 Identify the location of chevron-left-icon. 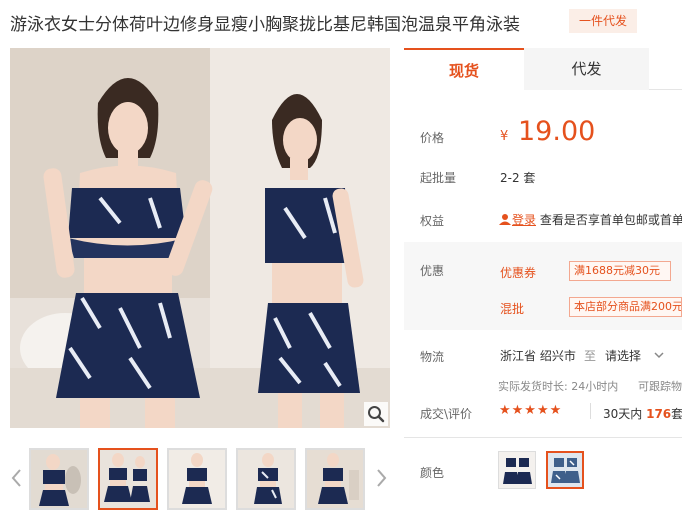
(17, 478).